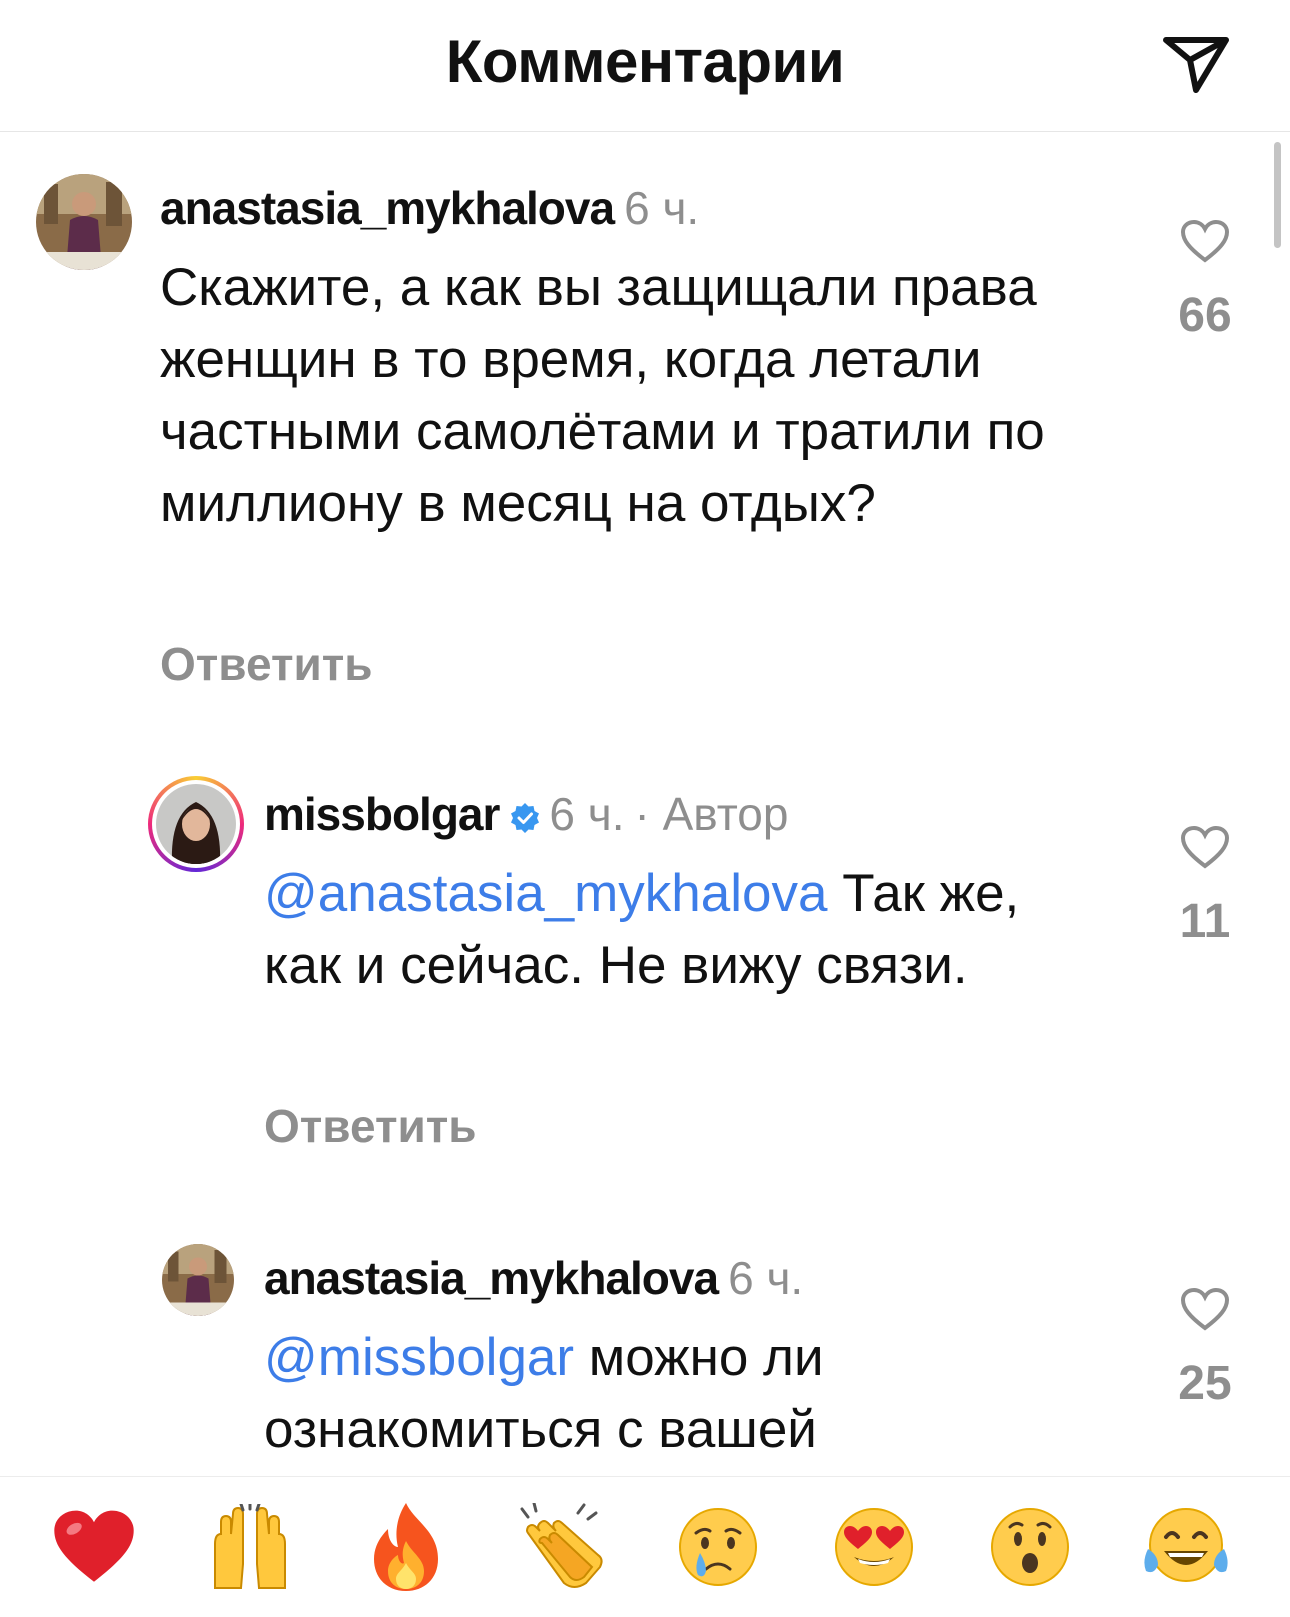 The width and height of the screenshot is (1290, 1617). I want to click on fire-emoji-button, so click(406, 1547).